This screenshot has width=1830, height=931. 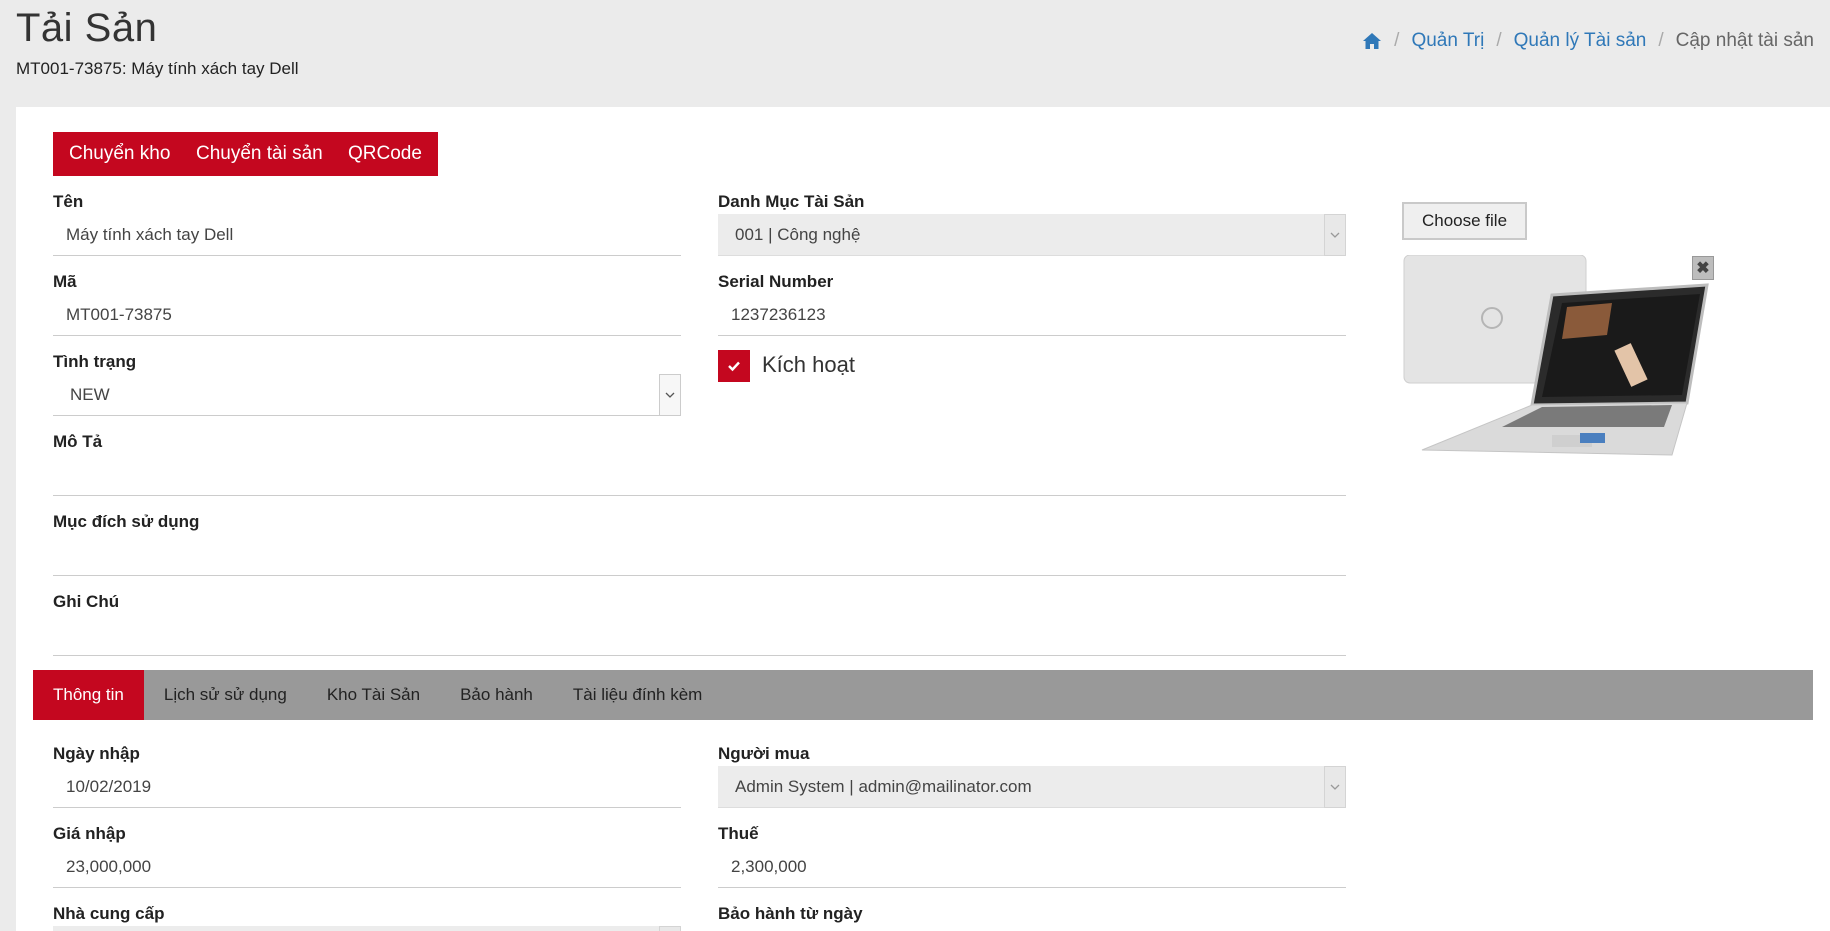 What do you see at coordinates (791, 201) in the screenshot?
I see `category-label: Danh Mục Tài Sản` at bounding box center [791, 201].